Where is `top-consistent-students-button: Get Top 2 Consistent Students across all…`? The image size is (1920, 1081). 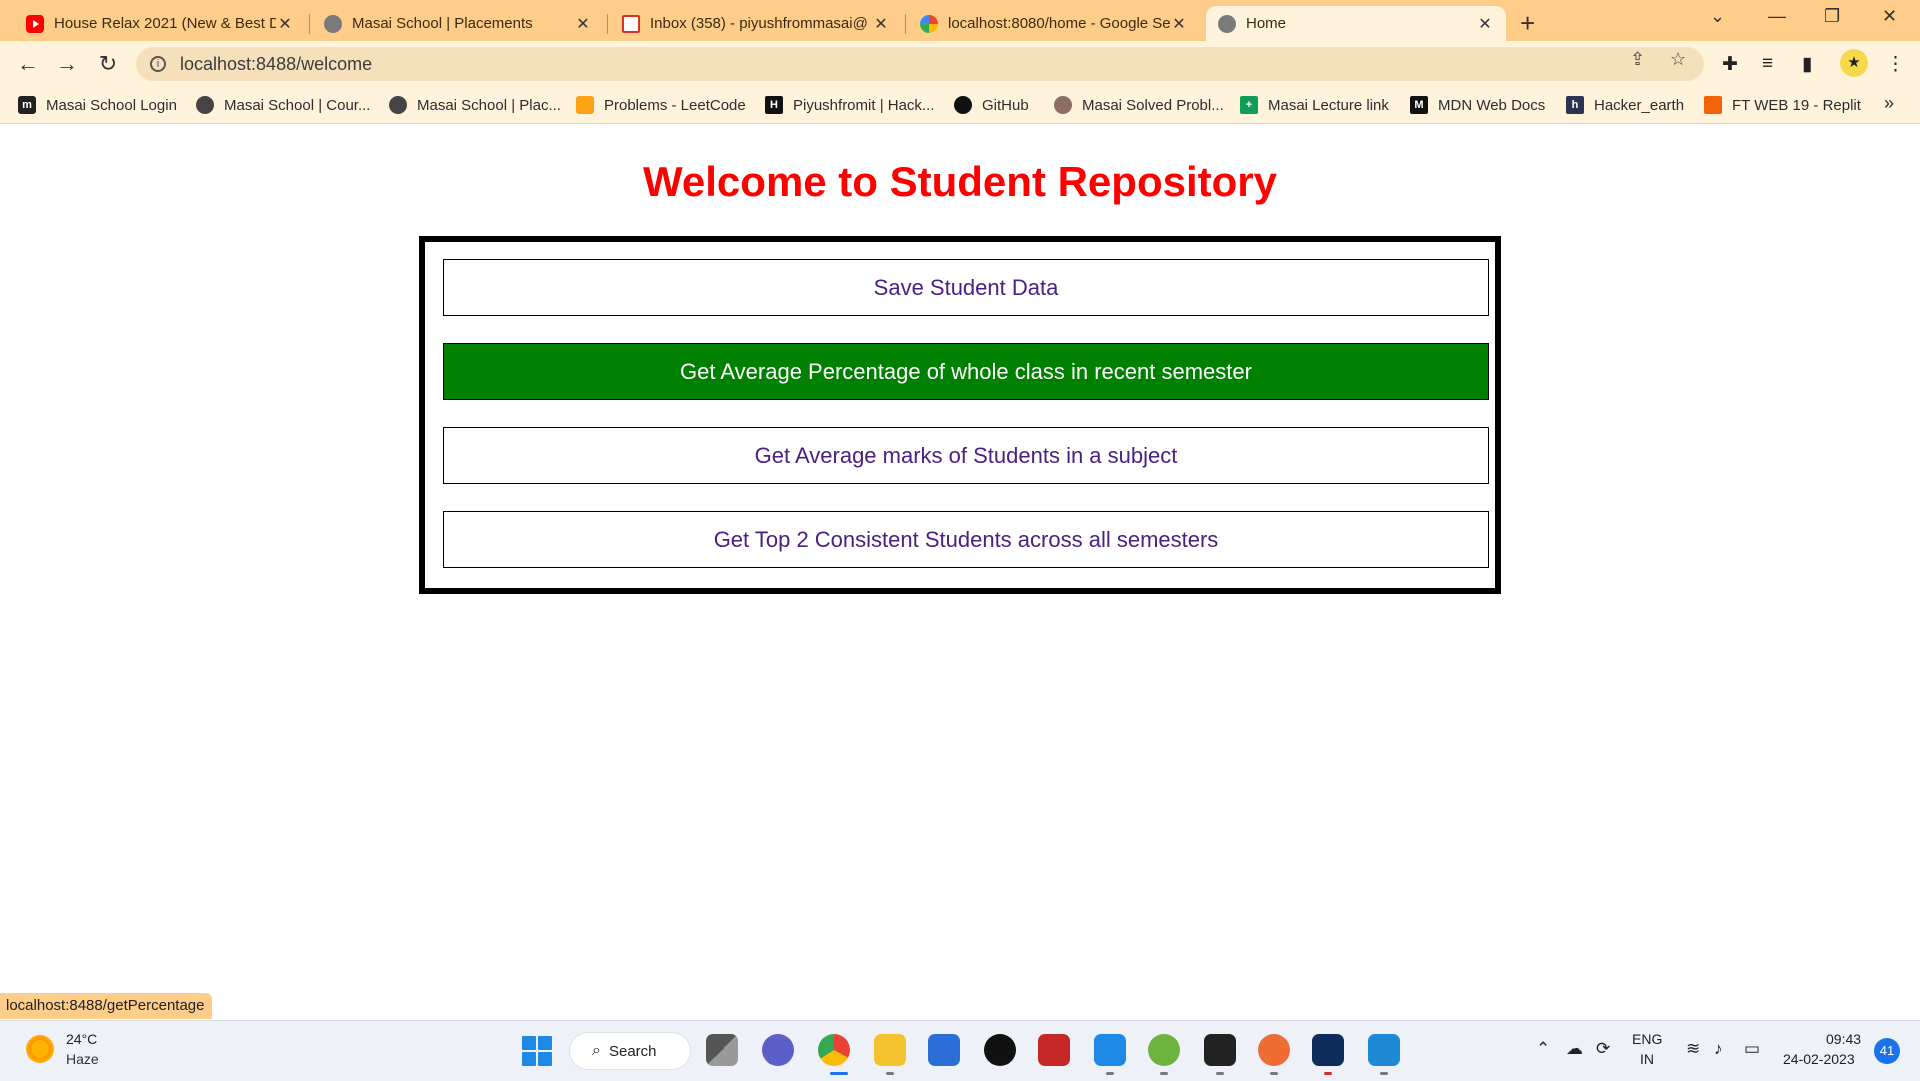
top-consistent-students-button: Get Top 2 Consistent Students across all… is located at coordinates (966, 539).